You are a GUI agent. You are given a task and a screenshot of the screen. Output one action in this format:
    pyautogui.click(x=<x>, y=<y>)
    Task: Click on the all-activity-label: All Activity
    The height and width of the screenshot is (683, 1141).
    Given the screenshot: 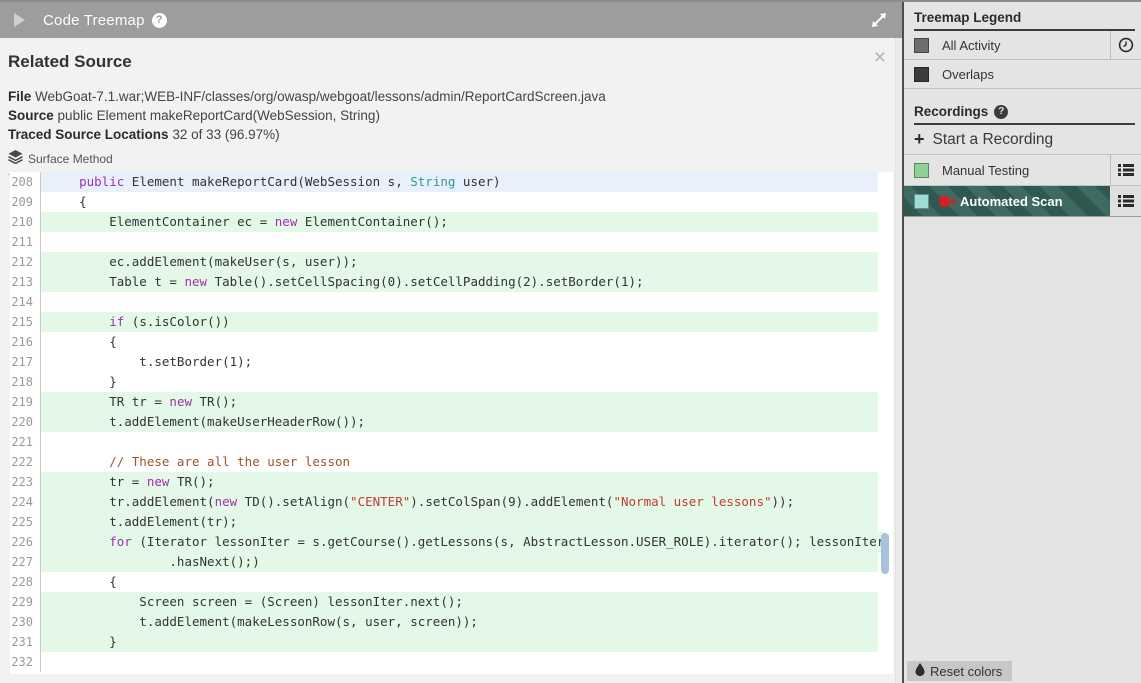 What is the action you would take?
    pyautogui.click(x=971, y=45)
    